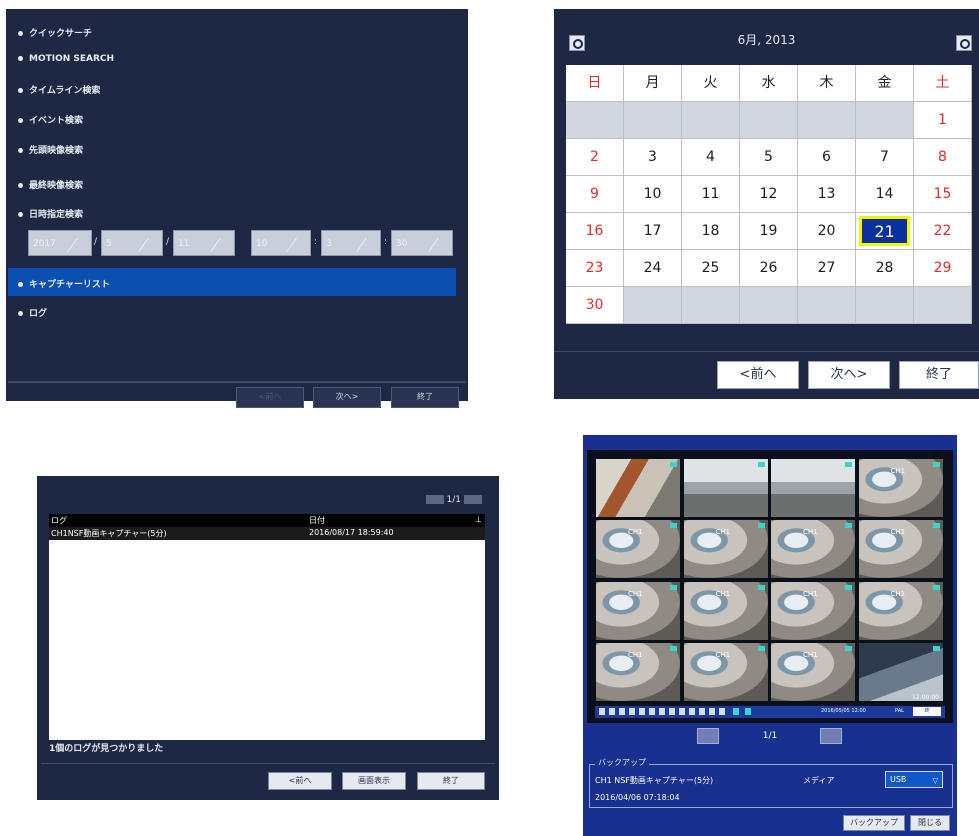  What do you see at coordinates (943, 194) in the screenshot?
I see `calendar-day: 15` at bounding box center [943, 194].